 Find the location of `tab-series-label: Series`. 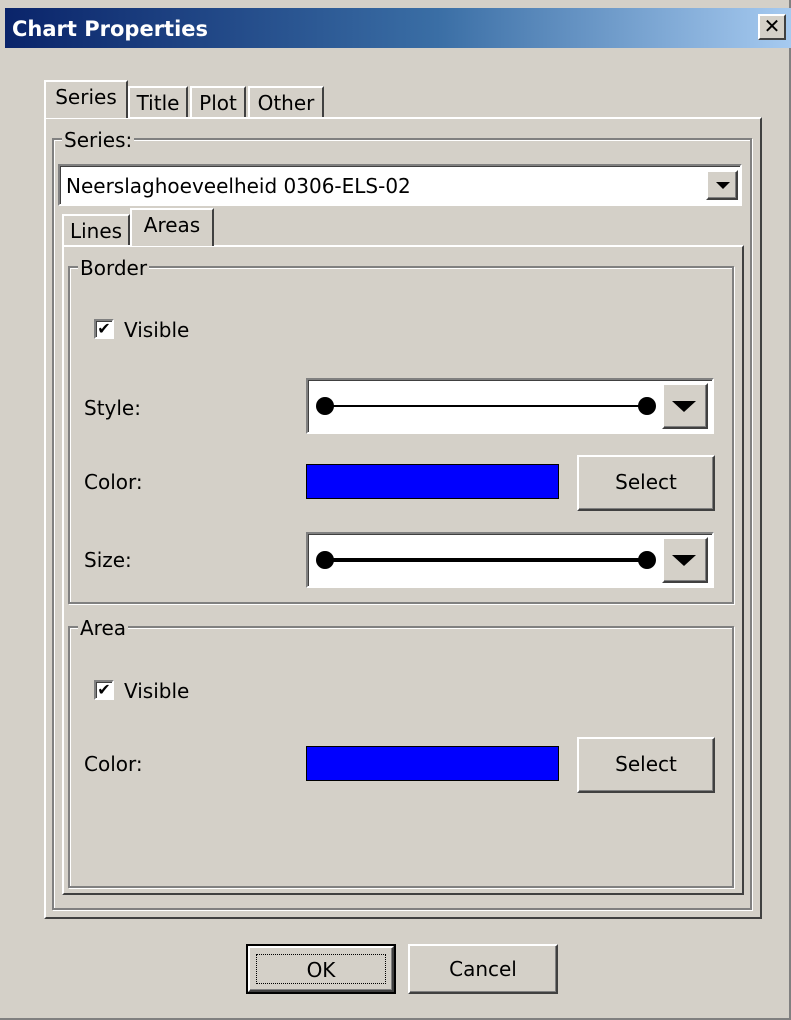

tab-series-label: Series is located at coordinates (86, 97).